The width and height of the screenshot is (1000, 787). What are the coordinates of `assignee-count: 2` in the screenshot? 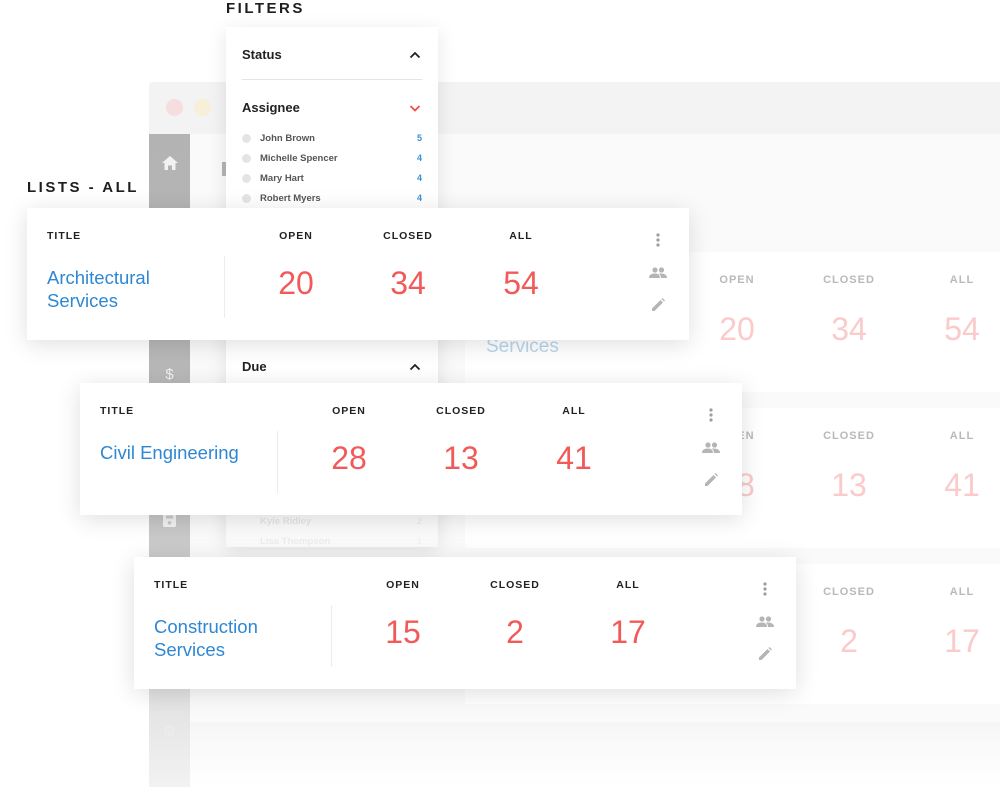 It's located at (419, 521).